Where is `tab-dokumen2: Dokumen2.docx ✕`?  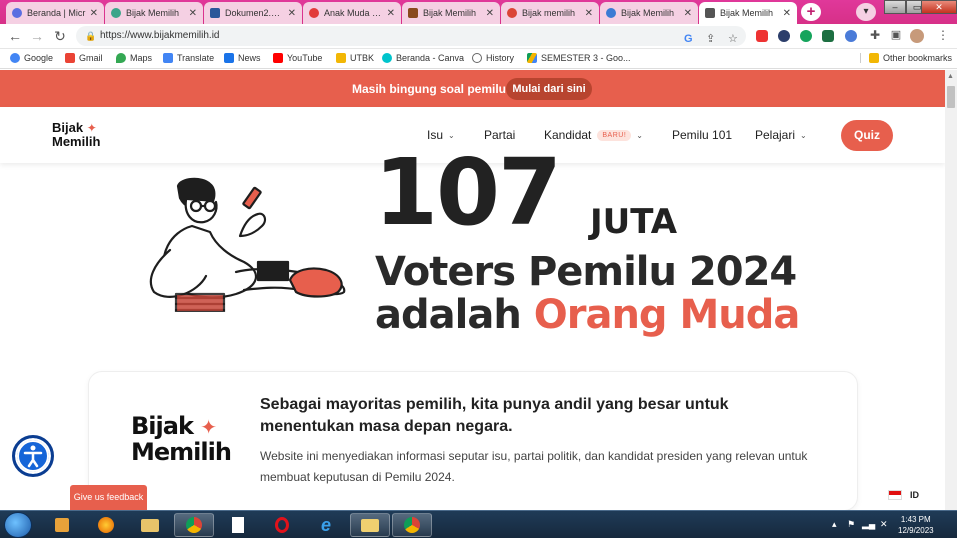
tab-dokumen2: Dokumen2.docx ✕ is located at coordinates (253, 13).